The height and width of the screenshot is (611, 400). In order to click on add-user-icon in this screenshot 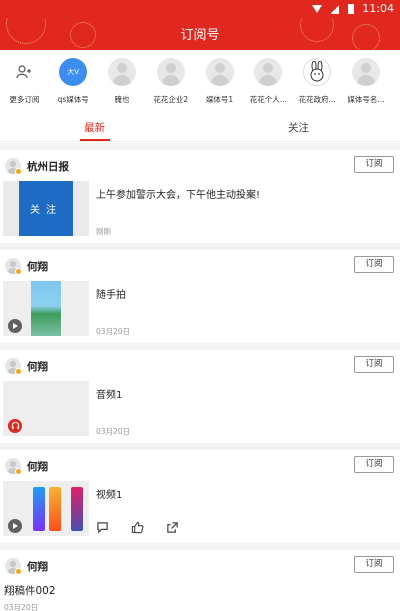, I will do `click(24, 72)`.